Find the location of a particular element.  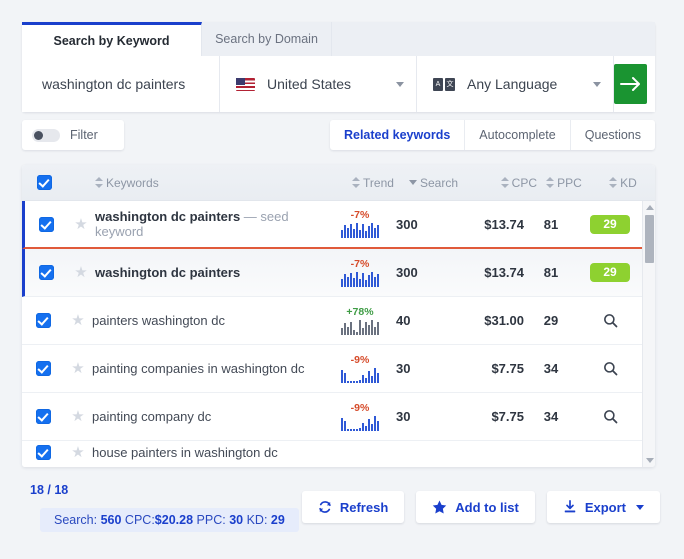

table-row: ★ washington dc painters -7% 300 $13.74 81 29 is located at coordinates (332, 273).